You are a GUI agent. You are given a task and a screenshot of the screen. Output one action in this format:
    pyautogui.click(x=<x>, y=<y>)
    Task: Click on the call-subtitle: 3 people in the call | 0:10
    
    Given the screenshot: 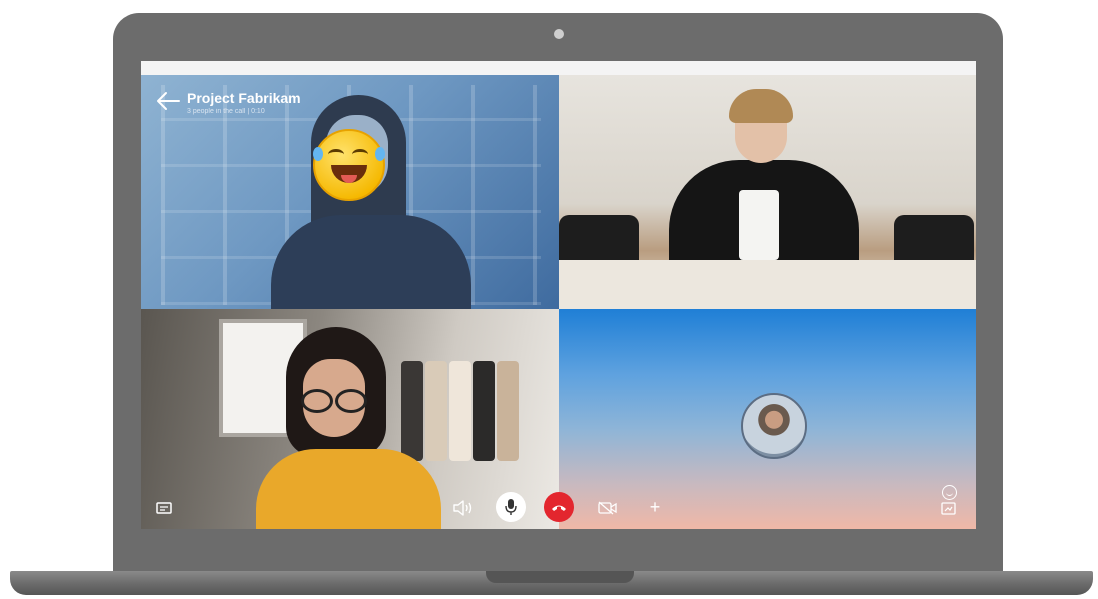 What is the action you would take?
    pyautogui.click(x=226, y=111)
    